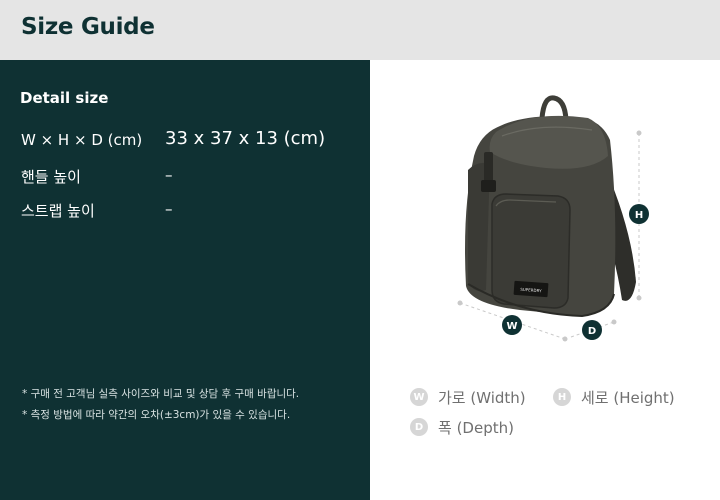 The height and width of the screenshot is (500, 720). I want to click on legend-badge-width: W, so click(419, 397).